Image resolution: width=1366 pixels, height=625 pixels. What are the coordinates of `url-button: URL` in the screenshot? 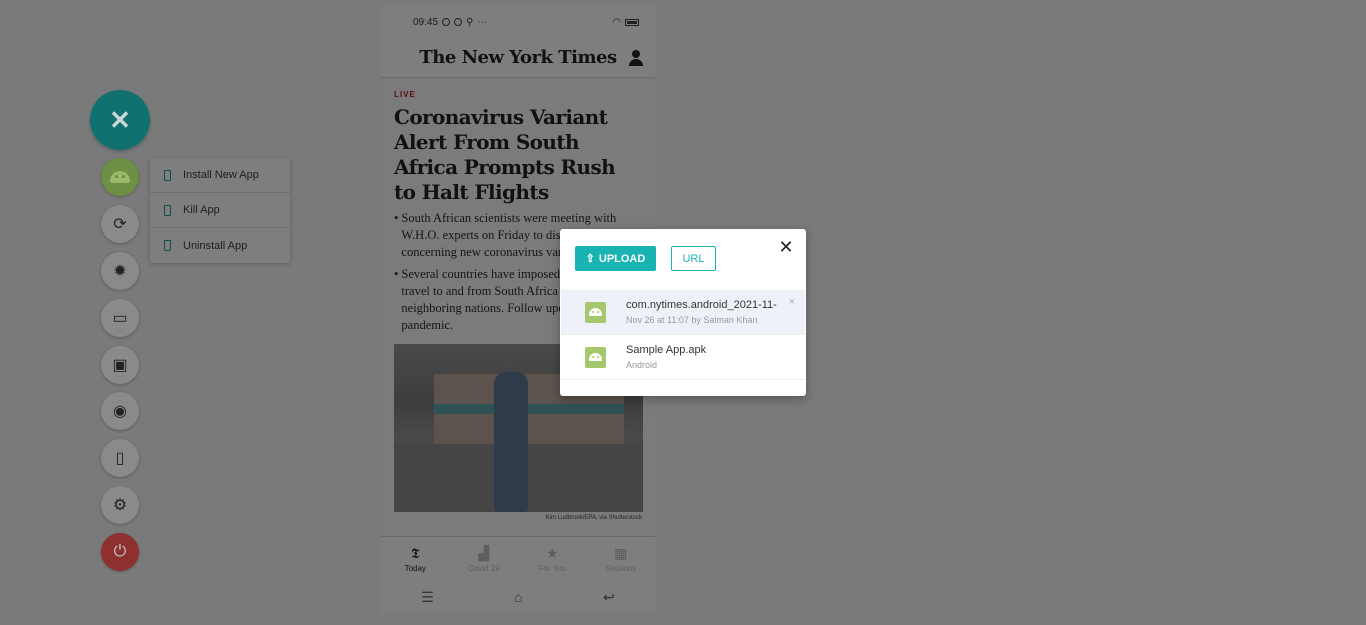 It's located at (693, 258).